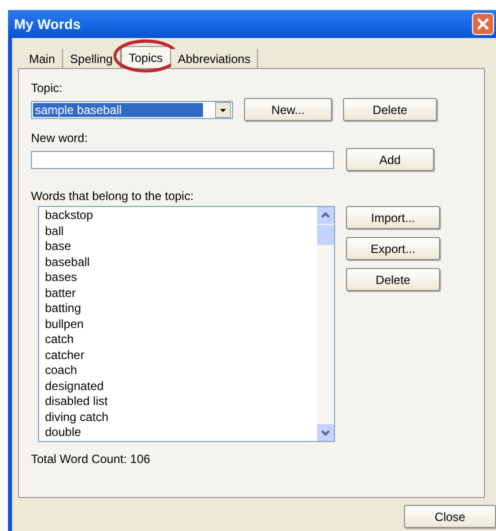  What do you see at coordinates (113, 196) in the screenshot?
I see `list-label: Words that belong to the topic:` at bounding box center [113, 196].